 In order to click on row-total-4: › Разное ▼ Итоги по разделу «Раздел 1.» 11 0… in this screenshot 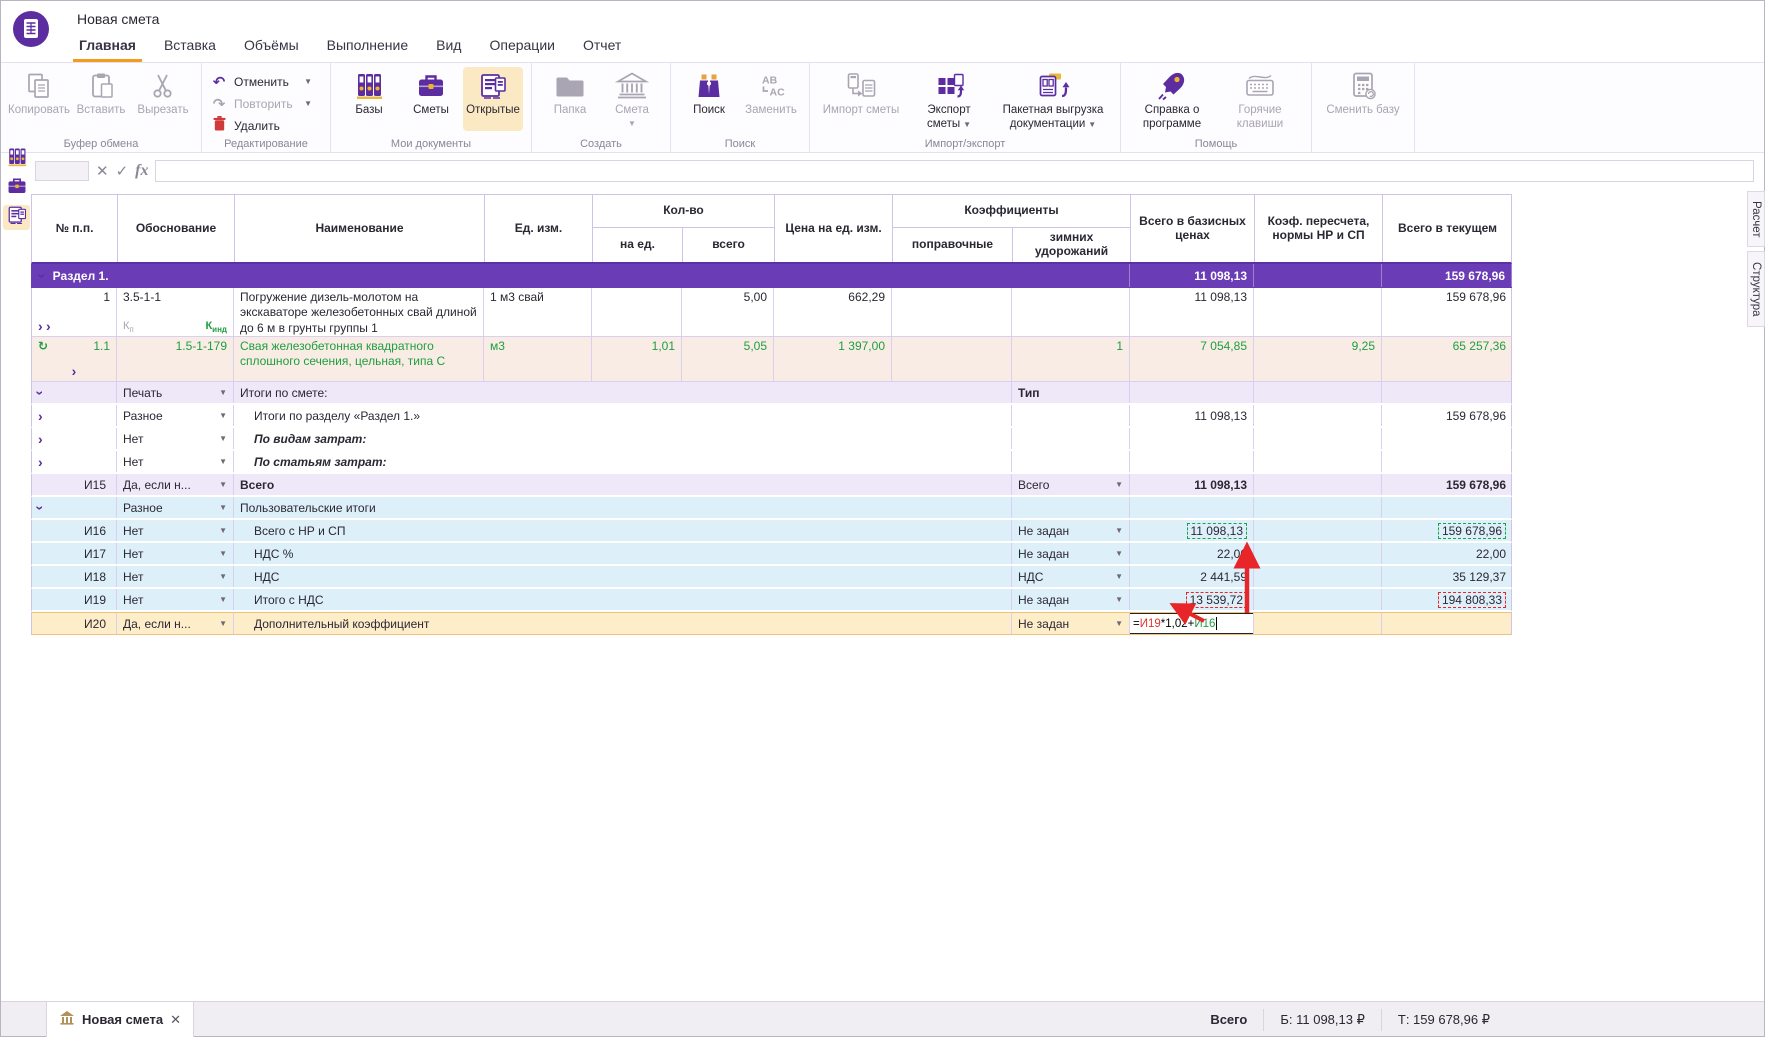, I will do `click(771, 416)`.